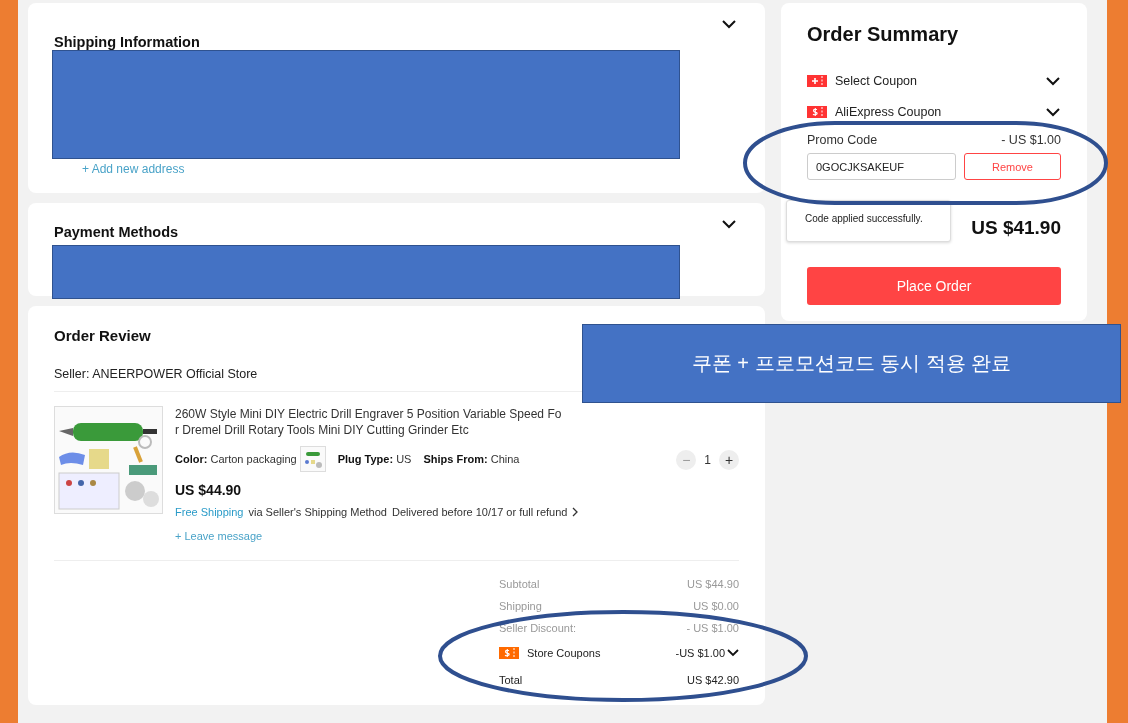  Describe the element at coordinates (817, 81) in the screenshot. I see `coupon-icon` at that location.